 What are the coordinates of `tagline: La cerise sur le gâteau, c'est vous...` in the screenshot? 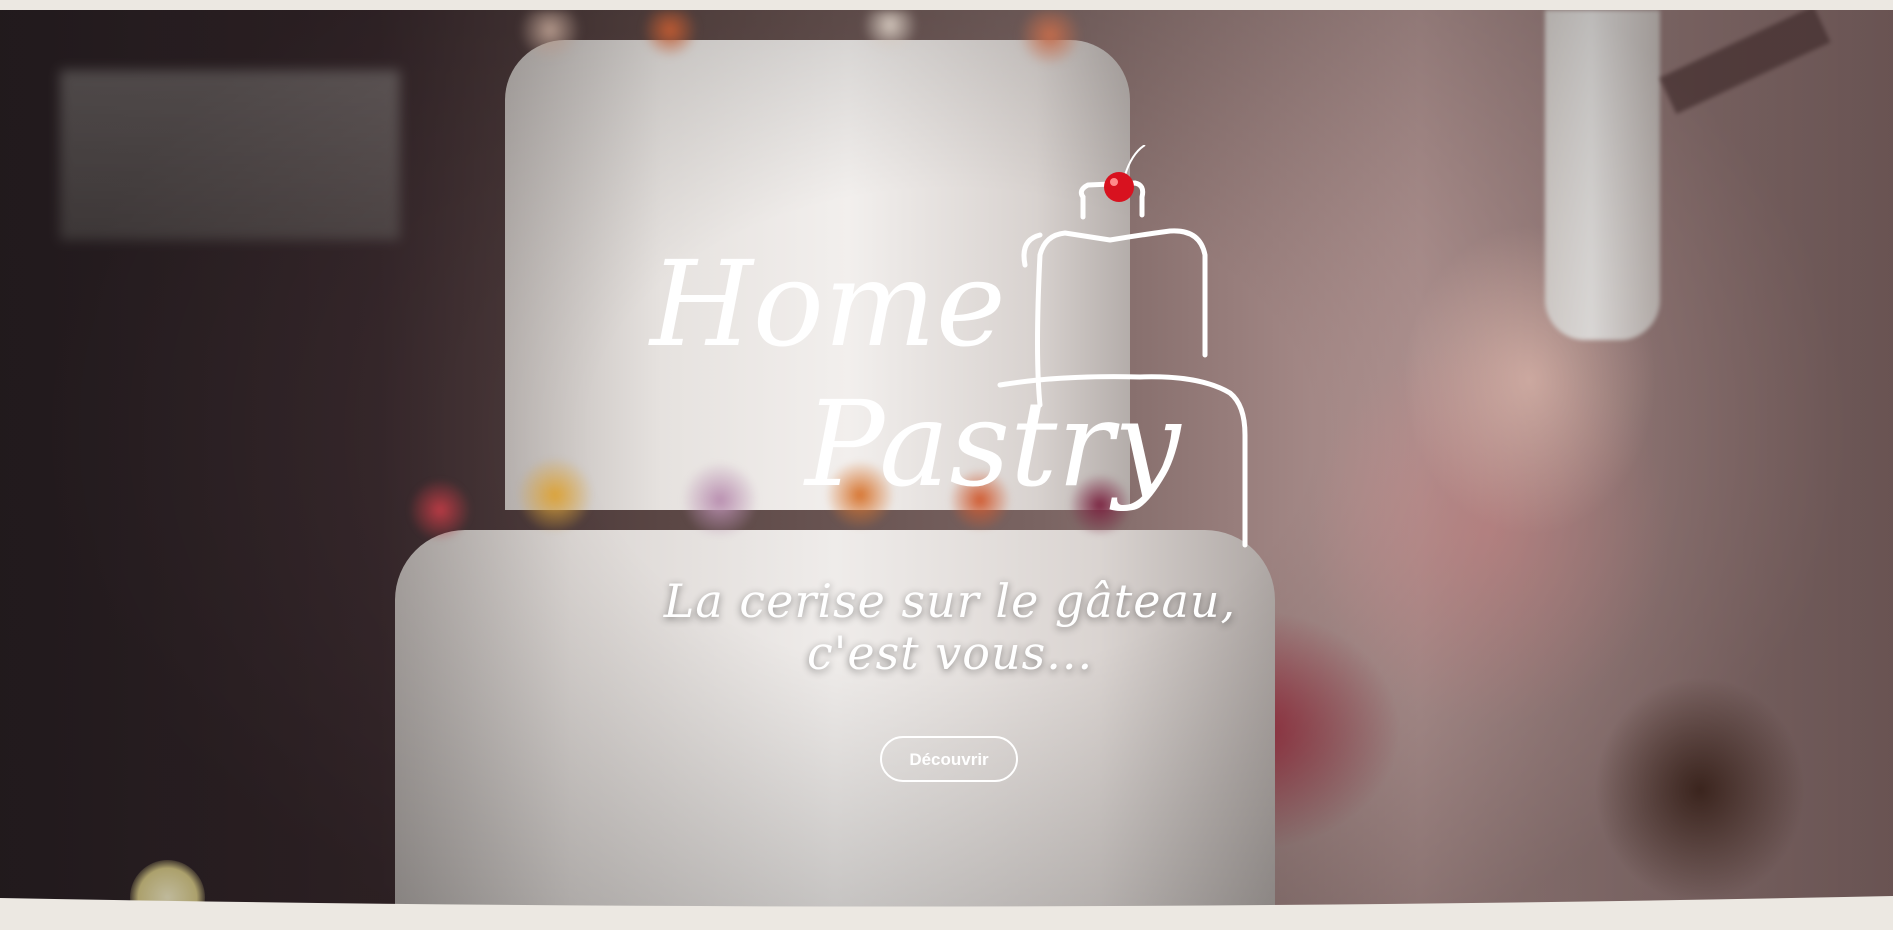 It's located at (950, 627).